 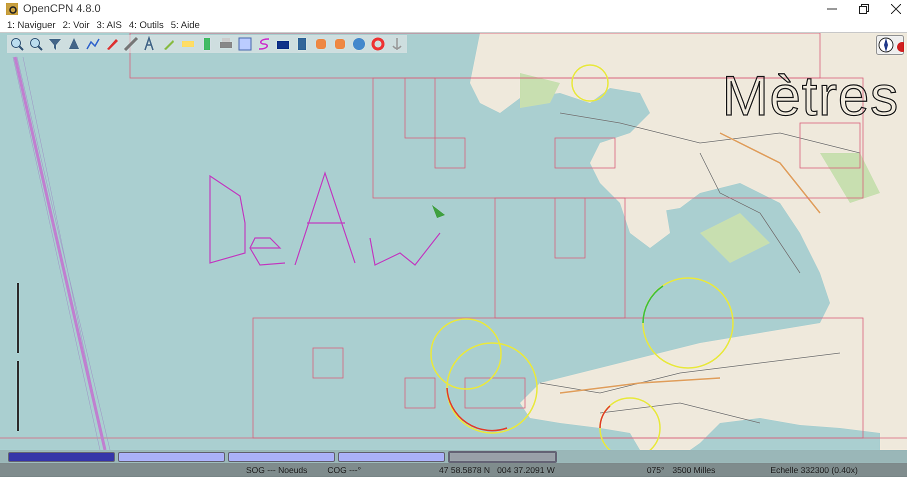 I want to click on position-readout: 47 58.5878 N 004 37.2091 W, so click(x=497, y=470).